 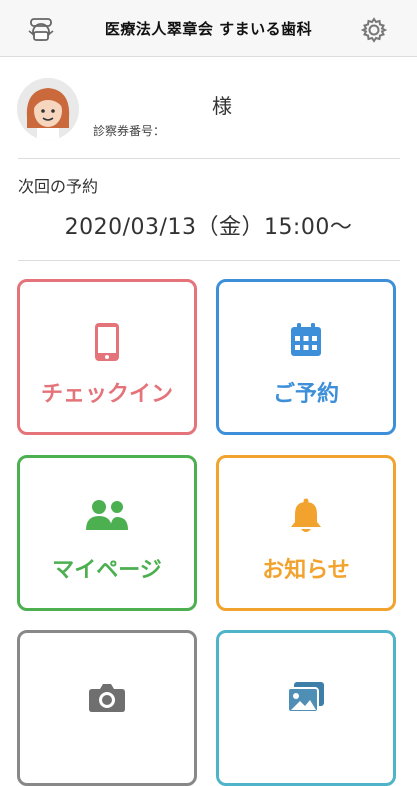 I want to click on news-button: お知らせ, so click(x=306, y=533).